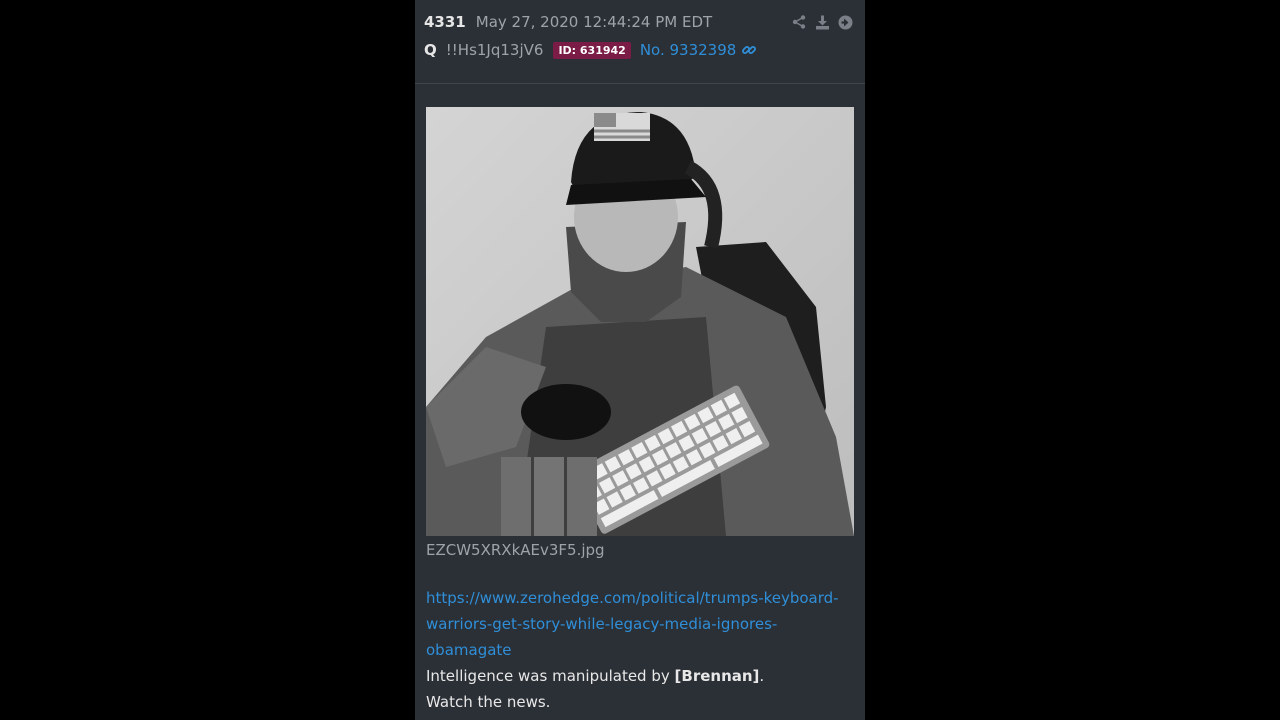 The width and height of the screenshot is (1280, 720). I want to click on image-filename: EZCW5XRXkAEv3F5.jpg, so click(515, 550).